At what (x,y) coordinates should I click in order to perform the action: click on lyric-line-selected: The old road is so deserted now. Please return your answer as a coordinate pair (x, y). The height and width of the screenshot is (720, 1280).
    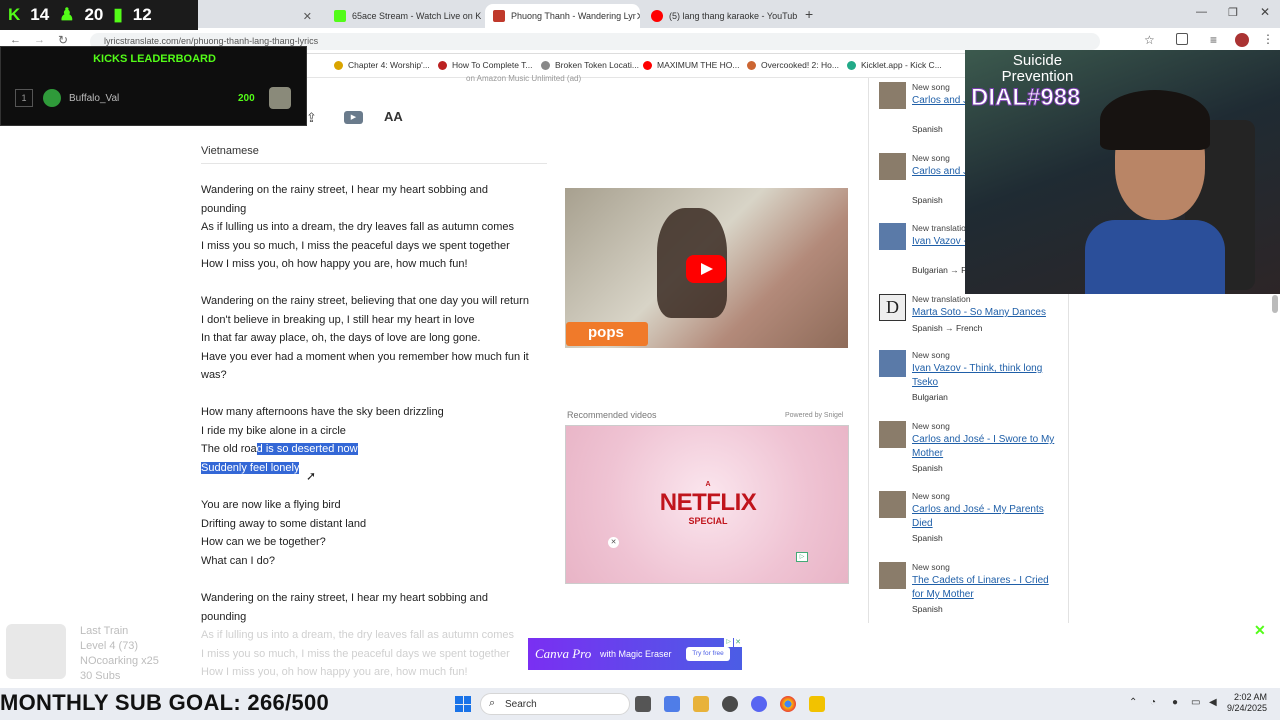
    Looking at the image, I should click on (279, 449).